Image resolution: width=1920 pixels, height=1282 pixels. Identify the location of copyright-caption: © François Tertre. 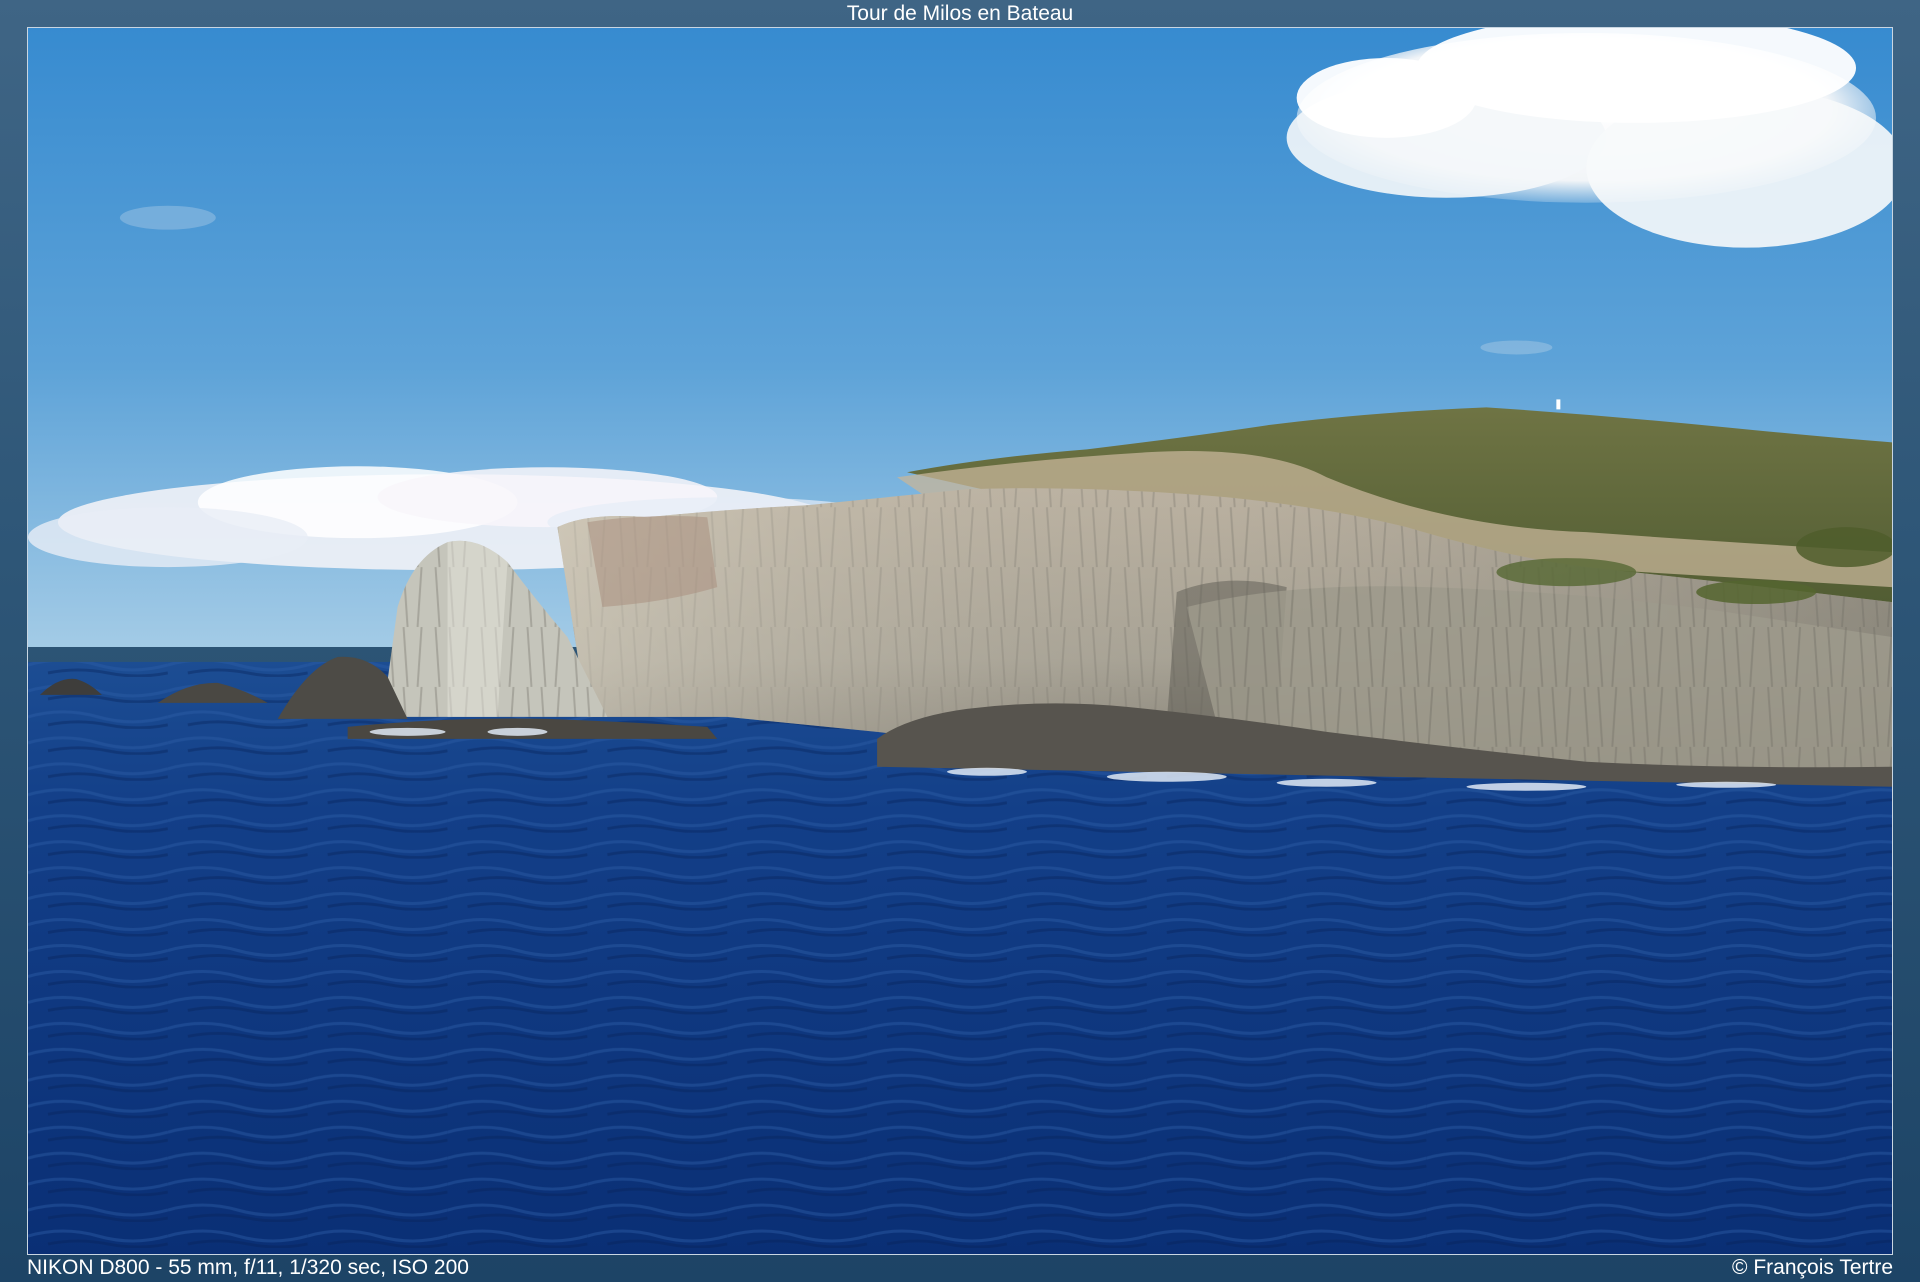
(1812, 1267).